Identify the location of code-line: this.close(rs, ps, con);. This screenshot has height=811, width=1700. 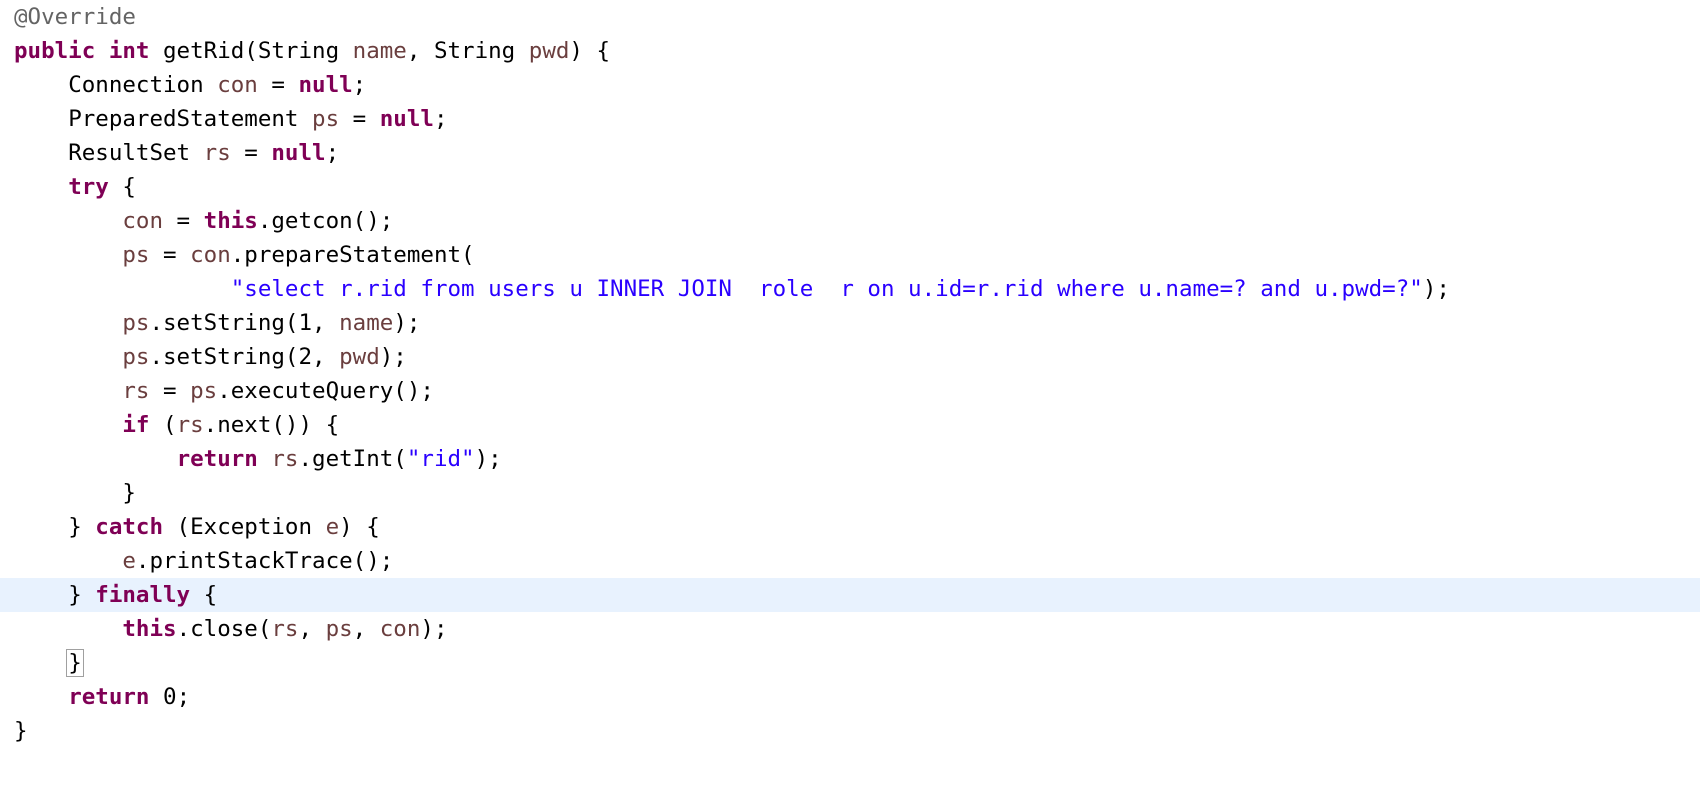
(850, 629).